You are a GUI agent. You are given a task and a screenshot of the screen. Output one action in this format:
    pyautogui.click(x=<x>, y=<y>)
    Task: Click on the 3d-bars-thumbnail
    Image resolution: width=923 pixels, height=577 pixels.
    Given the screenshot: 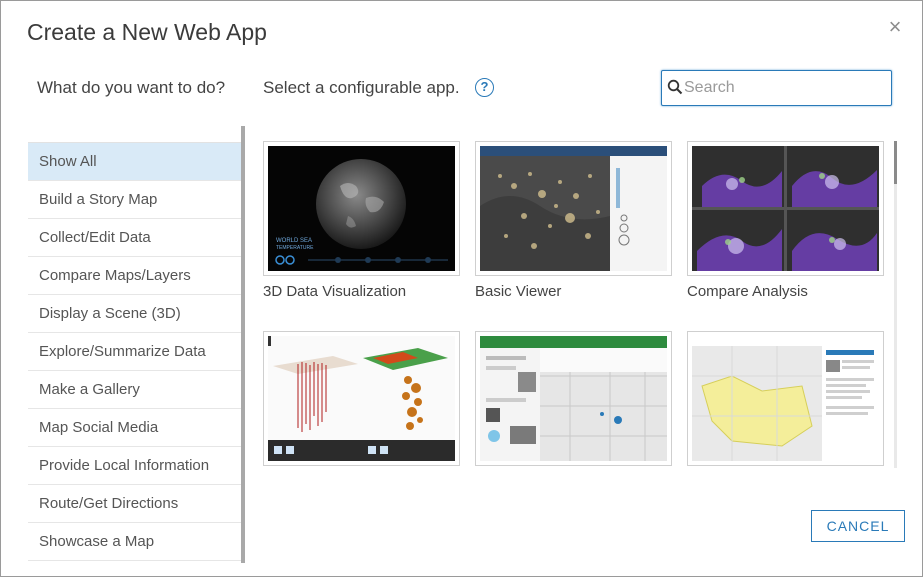 What is the action you would take?
    pyautogui.click(x=361, y=398)
    